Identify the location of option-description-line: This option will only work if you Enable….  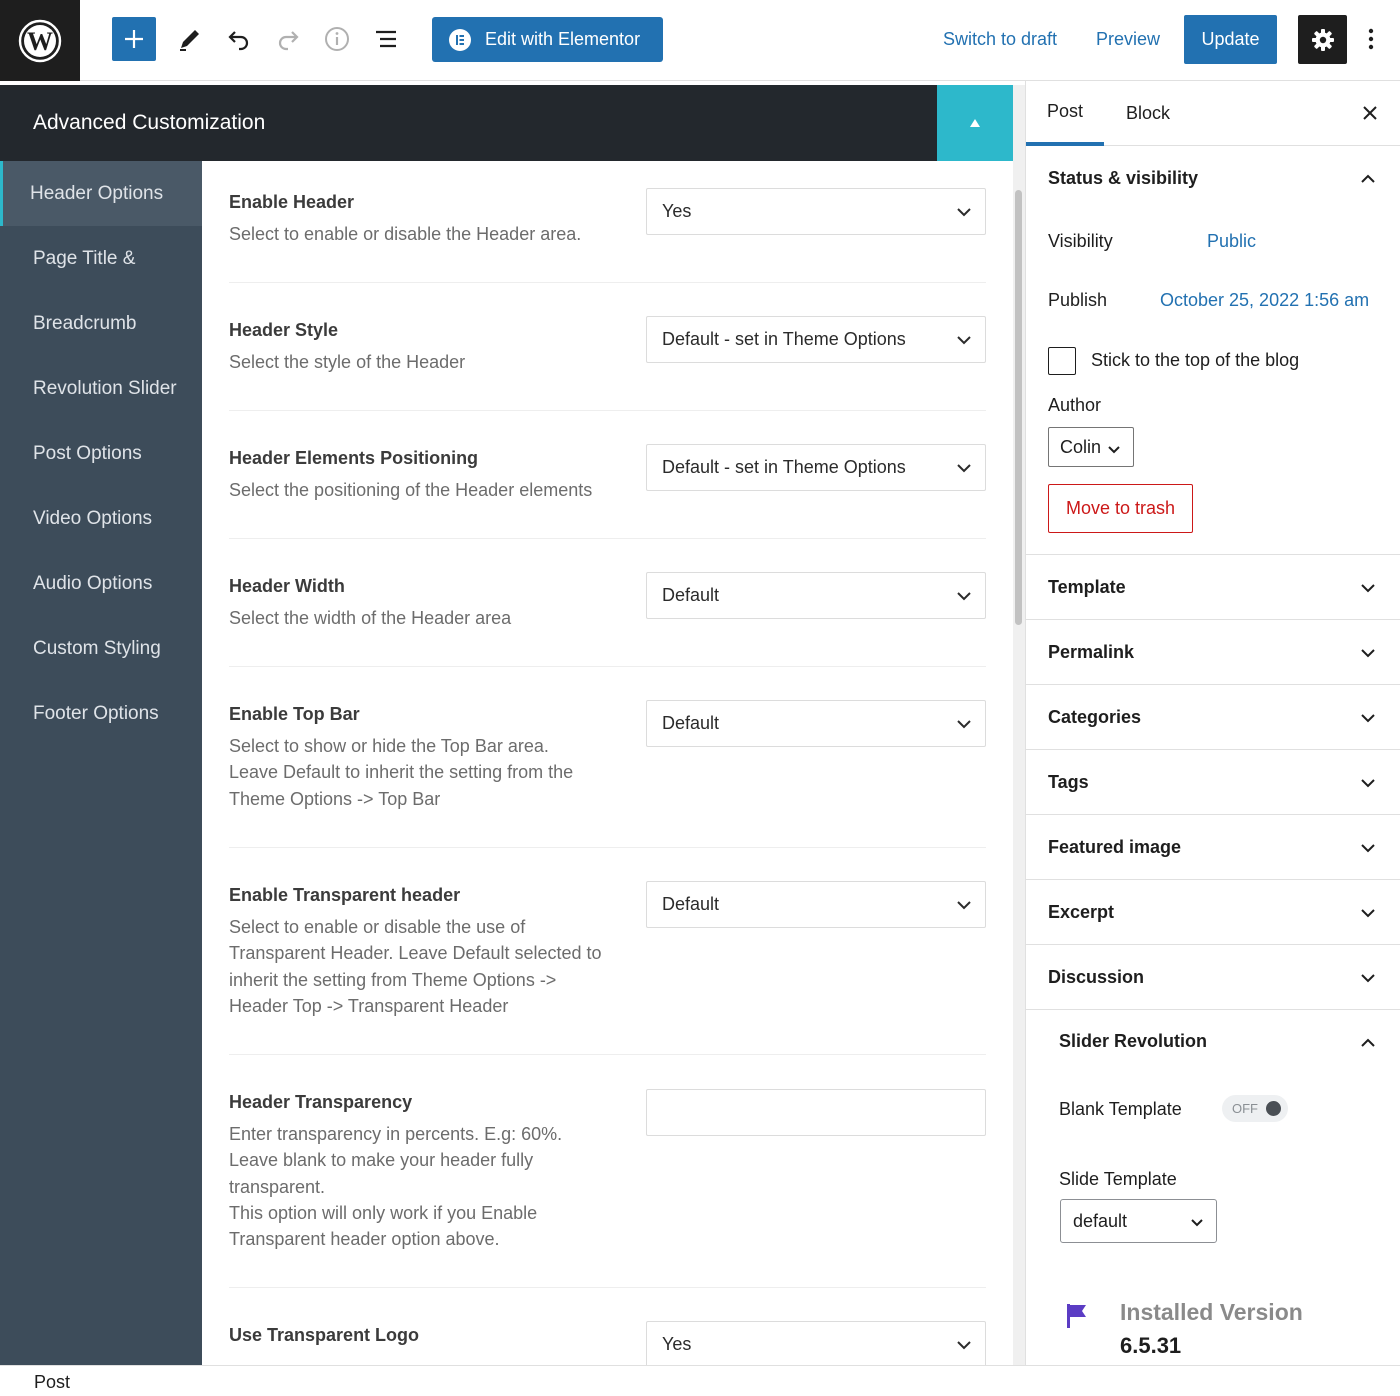
(383, 1226).